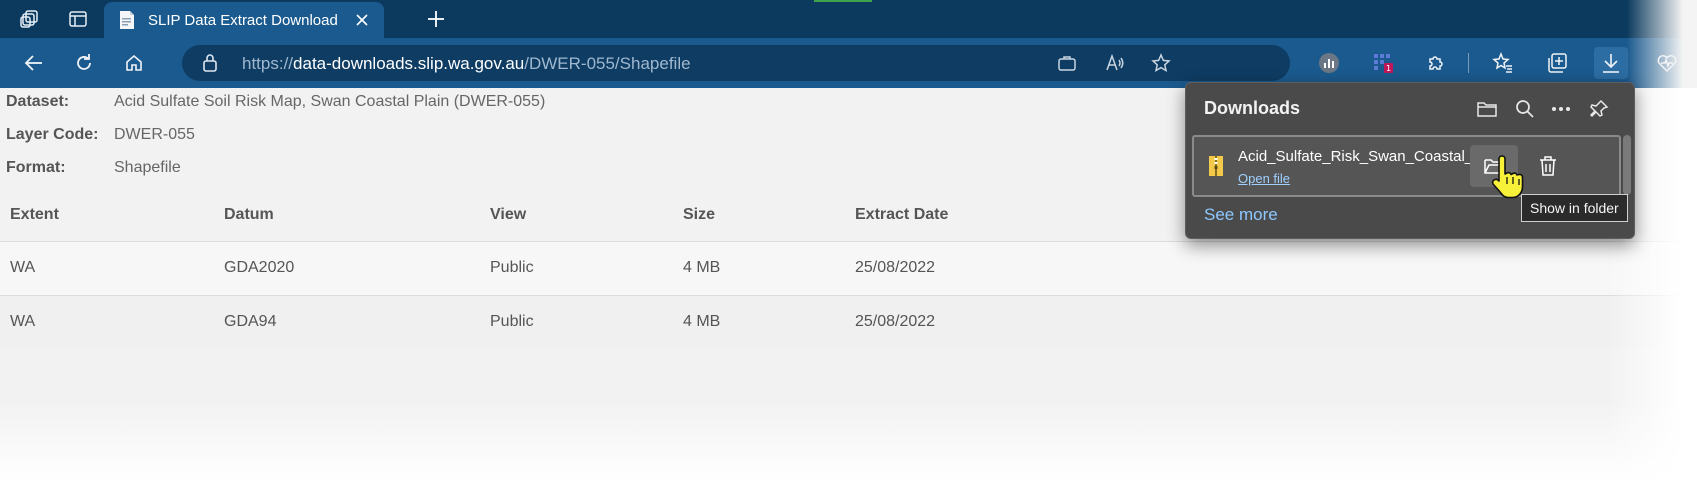 The image size is (1697, 481). I want to click on trash-icon, so click(1548, 166).